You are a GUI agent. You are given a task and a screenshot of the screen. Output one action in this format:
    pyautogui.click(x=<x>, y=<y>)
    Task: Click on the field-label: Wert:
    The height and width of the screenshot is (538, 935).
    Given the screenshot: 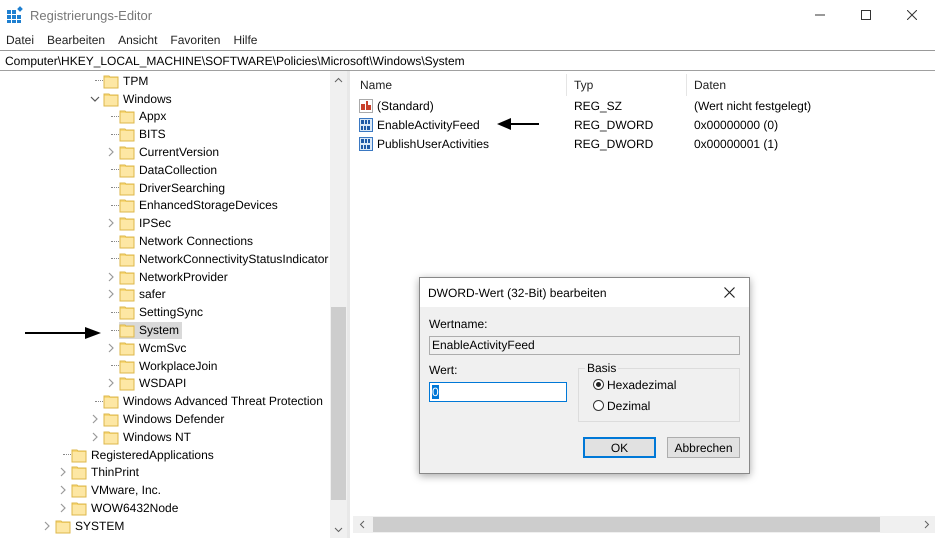 What is the action you would take?
    pyautogui.click(x=443, y=370)
    